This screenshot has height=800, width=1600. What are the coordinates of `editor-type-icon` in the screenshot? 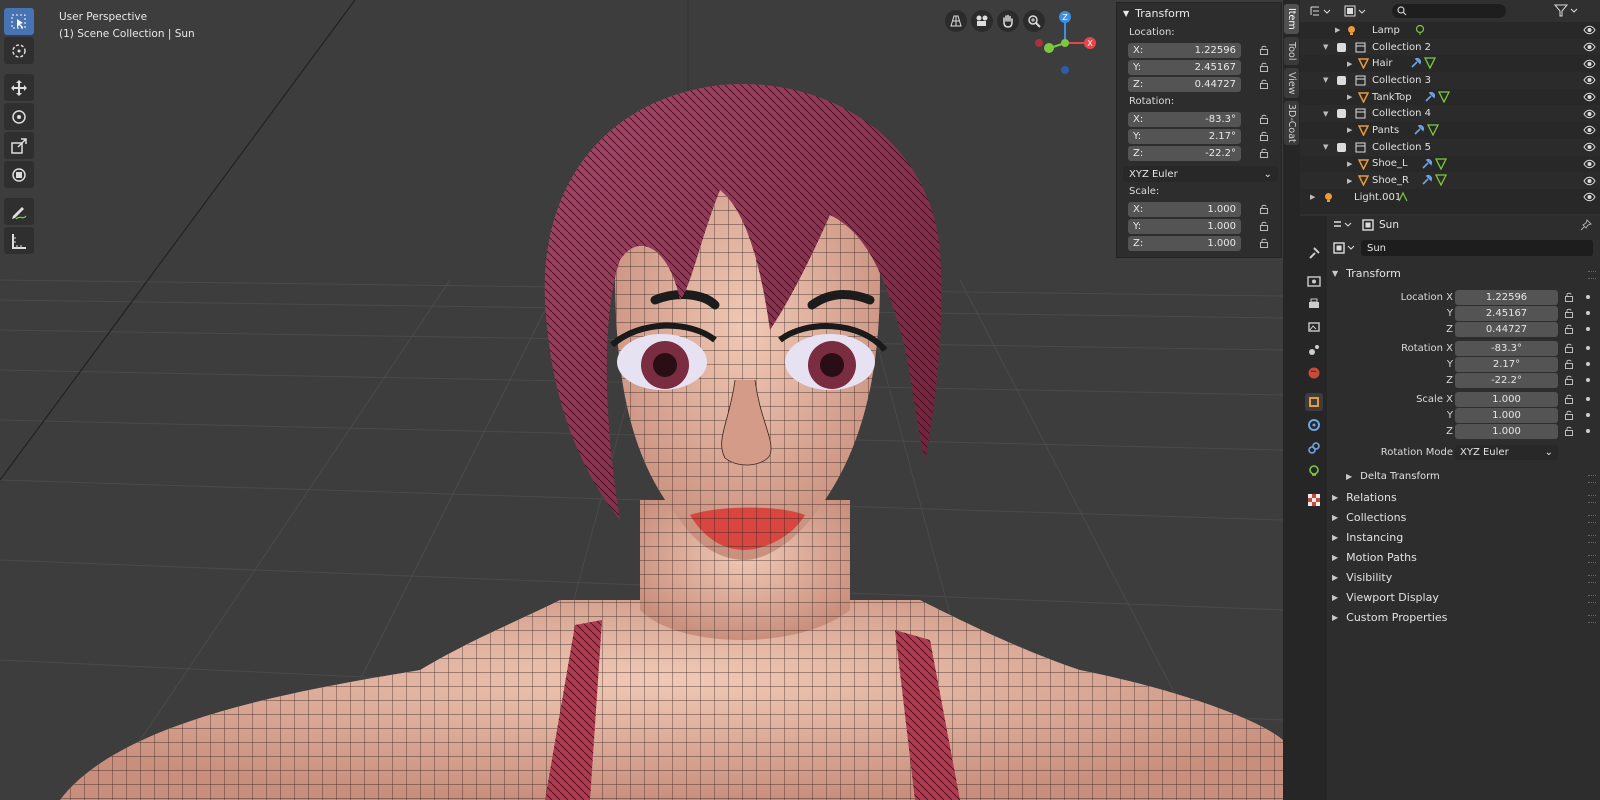 It's located at (1343, 225).